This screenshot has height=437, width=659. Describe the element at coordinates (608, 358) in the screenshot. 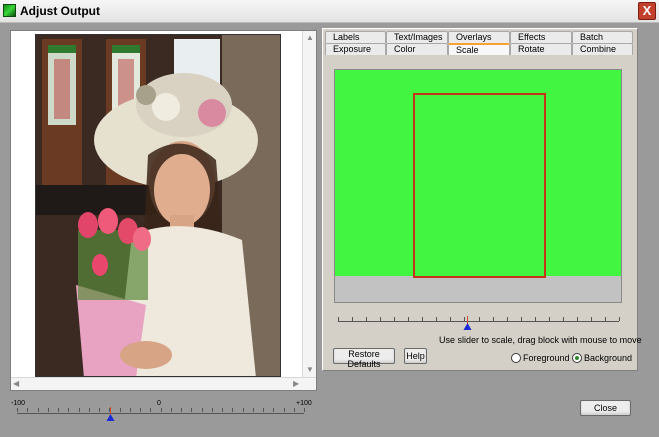

I see `background-label: Background` at that location.